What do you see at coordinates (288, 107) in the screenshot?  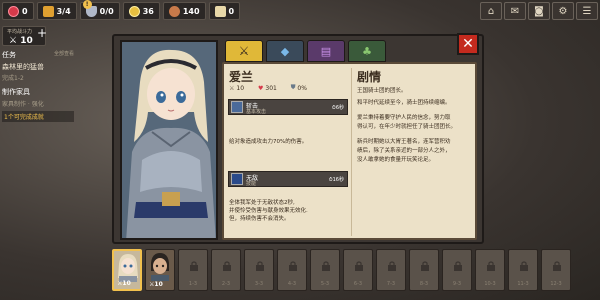 I see `skill-slash: 斩击 基本攻击 ⏱6秒` at bounding box center [288, 107].